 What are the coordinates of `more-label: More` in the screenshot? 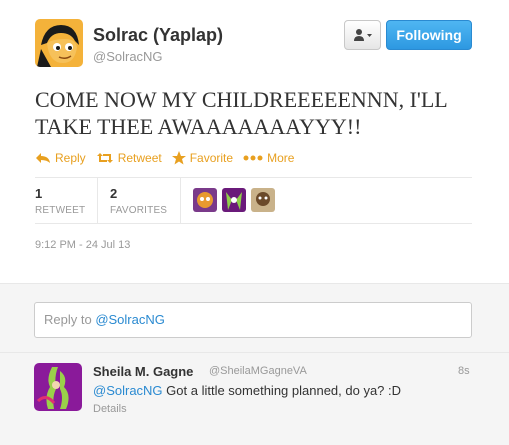 It's located at (281, 158).